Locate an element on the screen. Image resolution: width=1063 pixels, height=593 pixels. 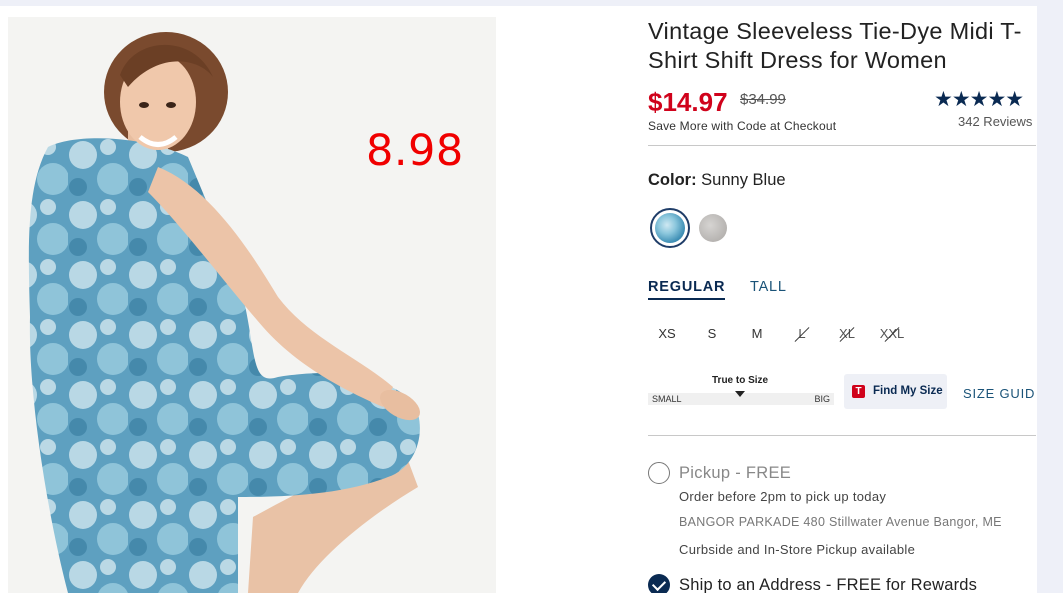
find-my-size-label: Find My Size is located at coordinates (908, 391).